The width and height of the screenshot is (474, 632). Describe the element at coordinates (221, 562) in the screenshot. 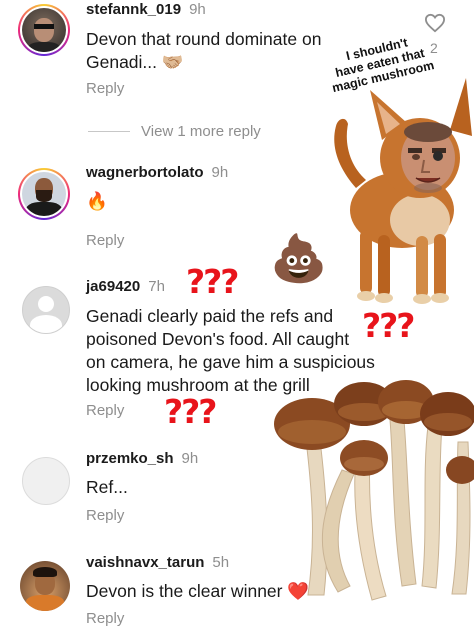

I see `comment-time: 5h` at that location.